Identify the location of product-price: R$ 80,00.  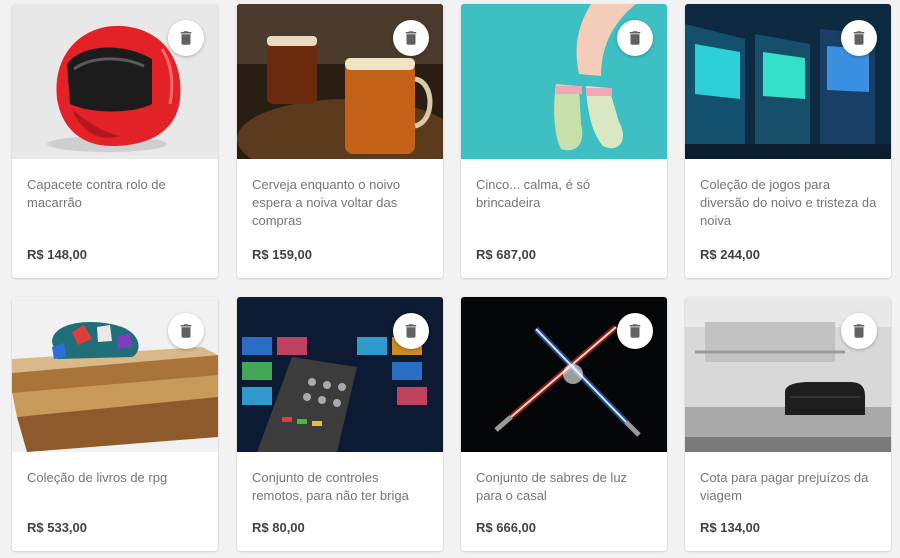
(278, 527).